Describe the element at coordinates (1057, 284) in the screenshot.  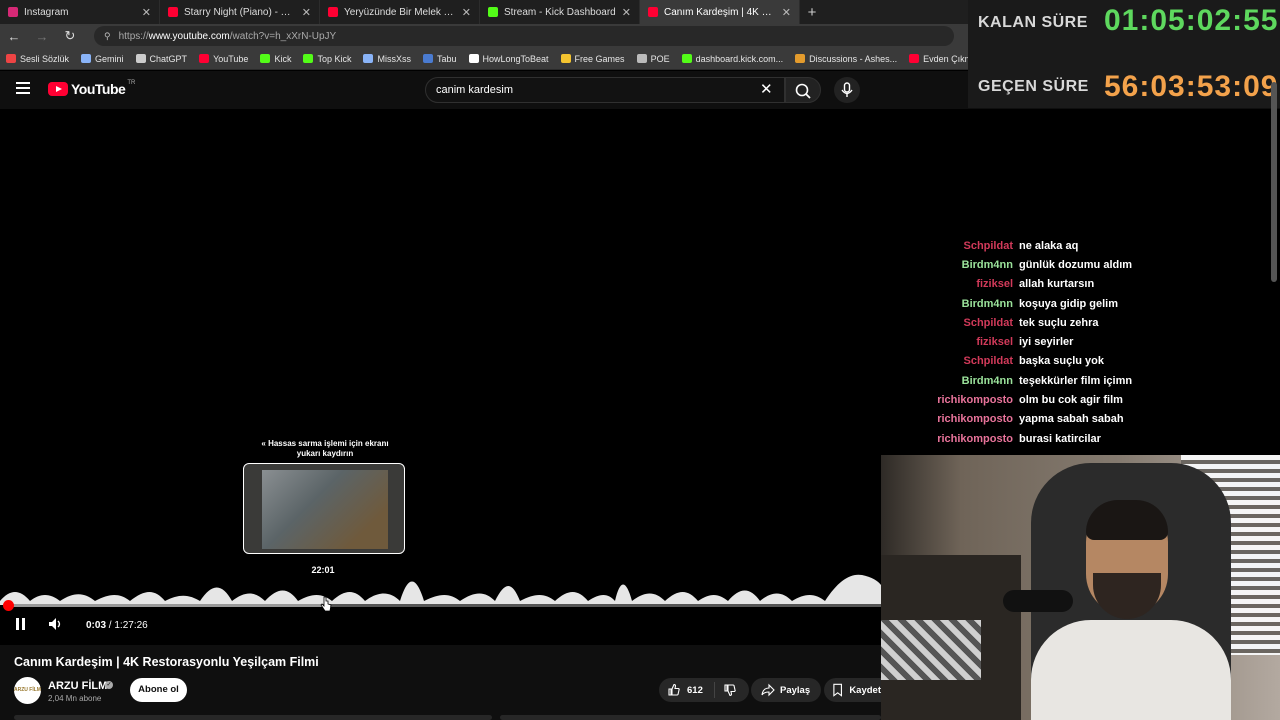
I see `chat-text: allah kurtarsın` at that location.